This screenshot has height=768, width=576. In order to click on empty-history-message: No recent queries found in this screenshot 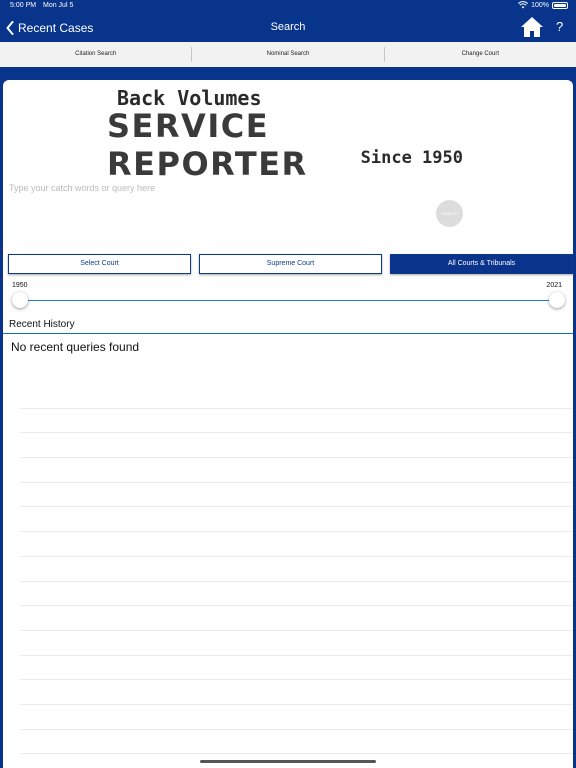, I will do `click(75, 347)`.